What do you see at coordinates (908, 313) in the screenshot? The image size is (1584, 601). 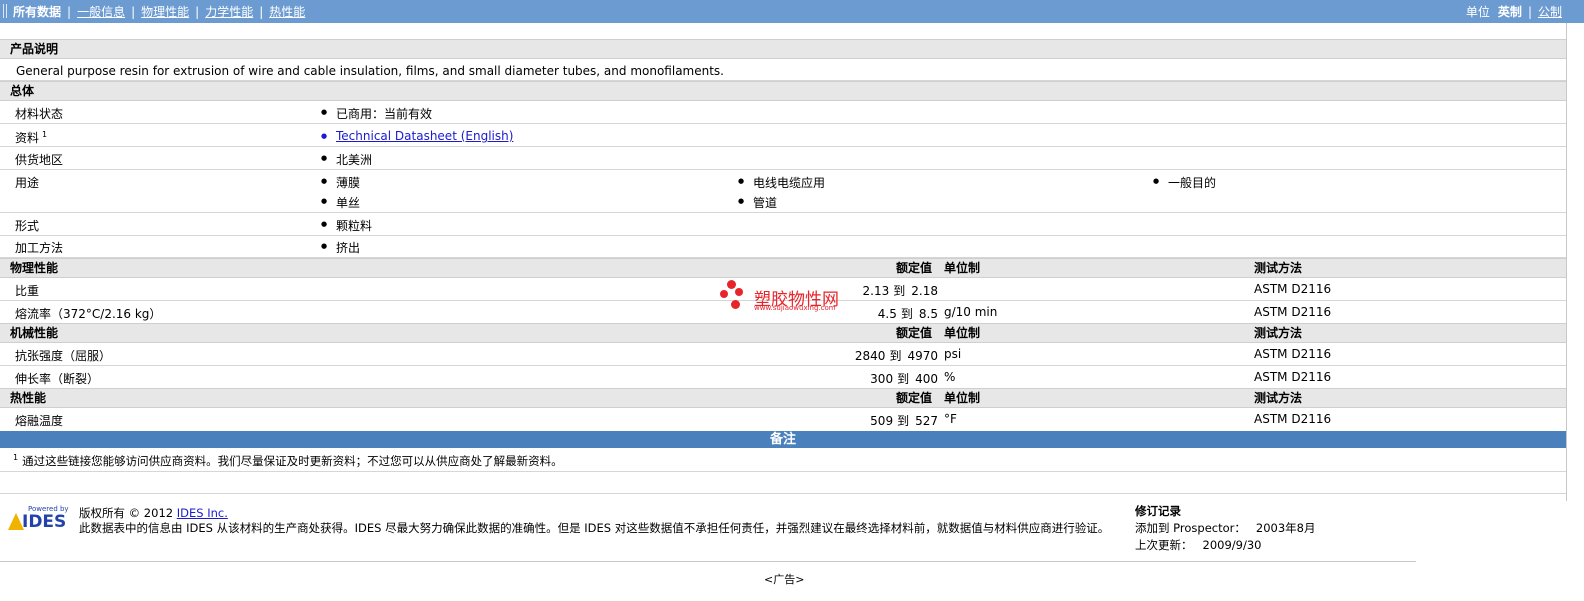 I see `property-value-range: 4.5 到 8.5` at bounding box center [908, 313].